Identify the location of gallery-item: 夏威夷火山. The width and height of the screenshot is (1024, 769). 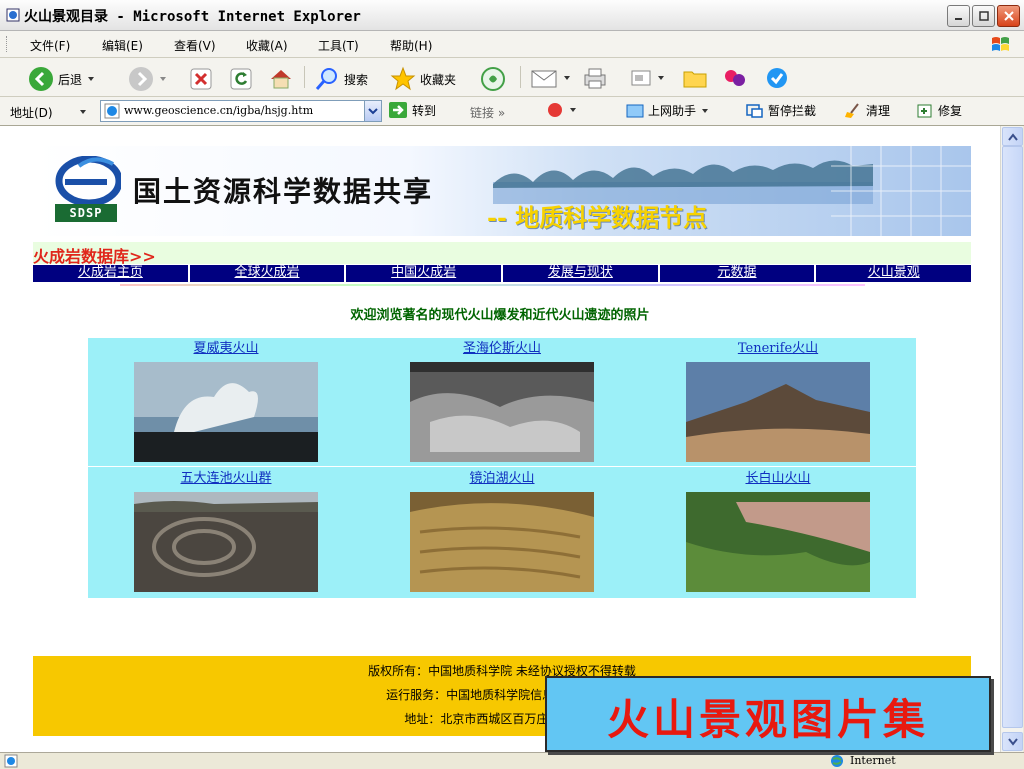
(226, 401).